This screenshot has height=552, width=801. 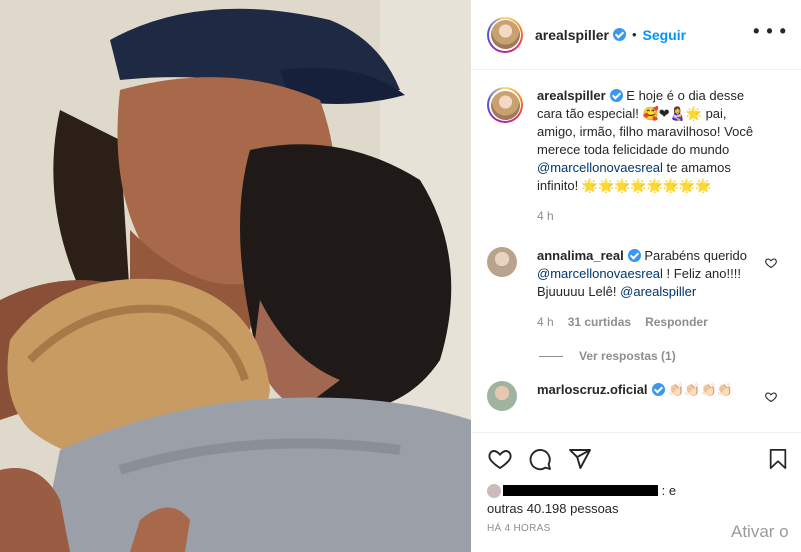 I want to click on comment-text: 👏🏻👏🏻👏🏻👏🏻, so click(x=700, y=389).